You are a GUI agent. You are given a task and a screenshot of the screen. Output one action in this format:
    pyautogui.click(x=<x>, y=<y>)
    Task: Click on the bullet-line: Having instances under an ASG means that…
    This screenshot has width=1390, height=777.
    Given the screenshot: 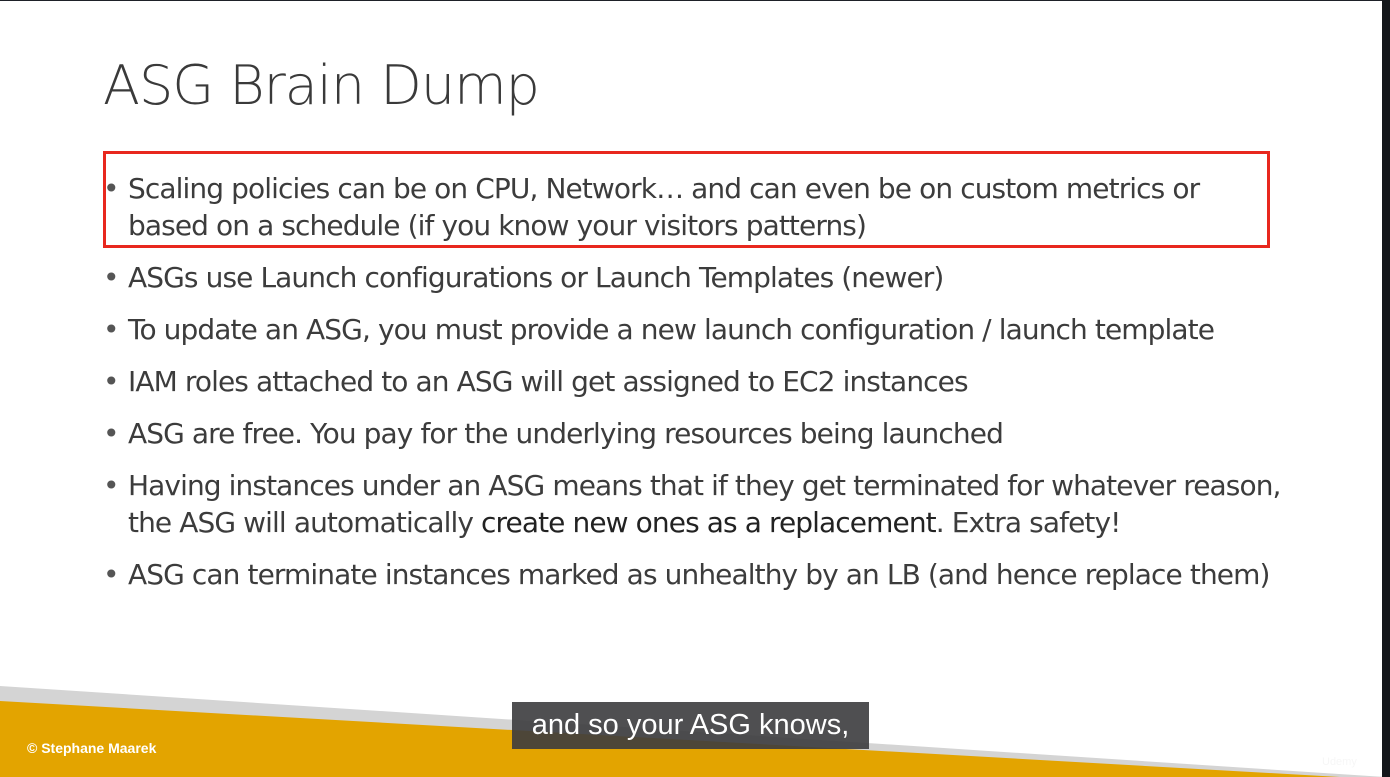 What is the action you would take?
    pyautogui.click(x=704, y=485)
    